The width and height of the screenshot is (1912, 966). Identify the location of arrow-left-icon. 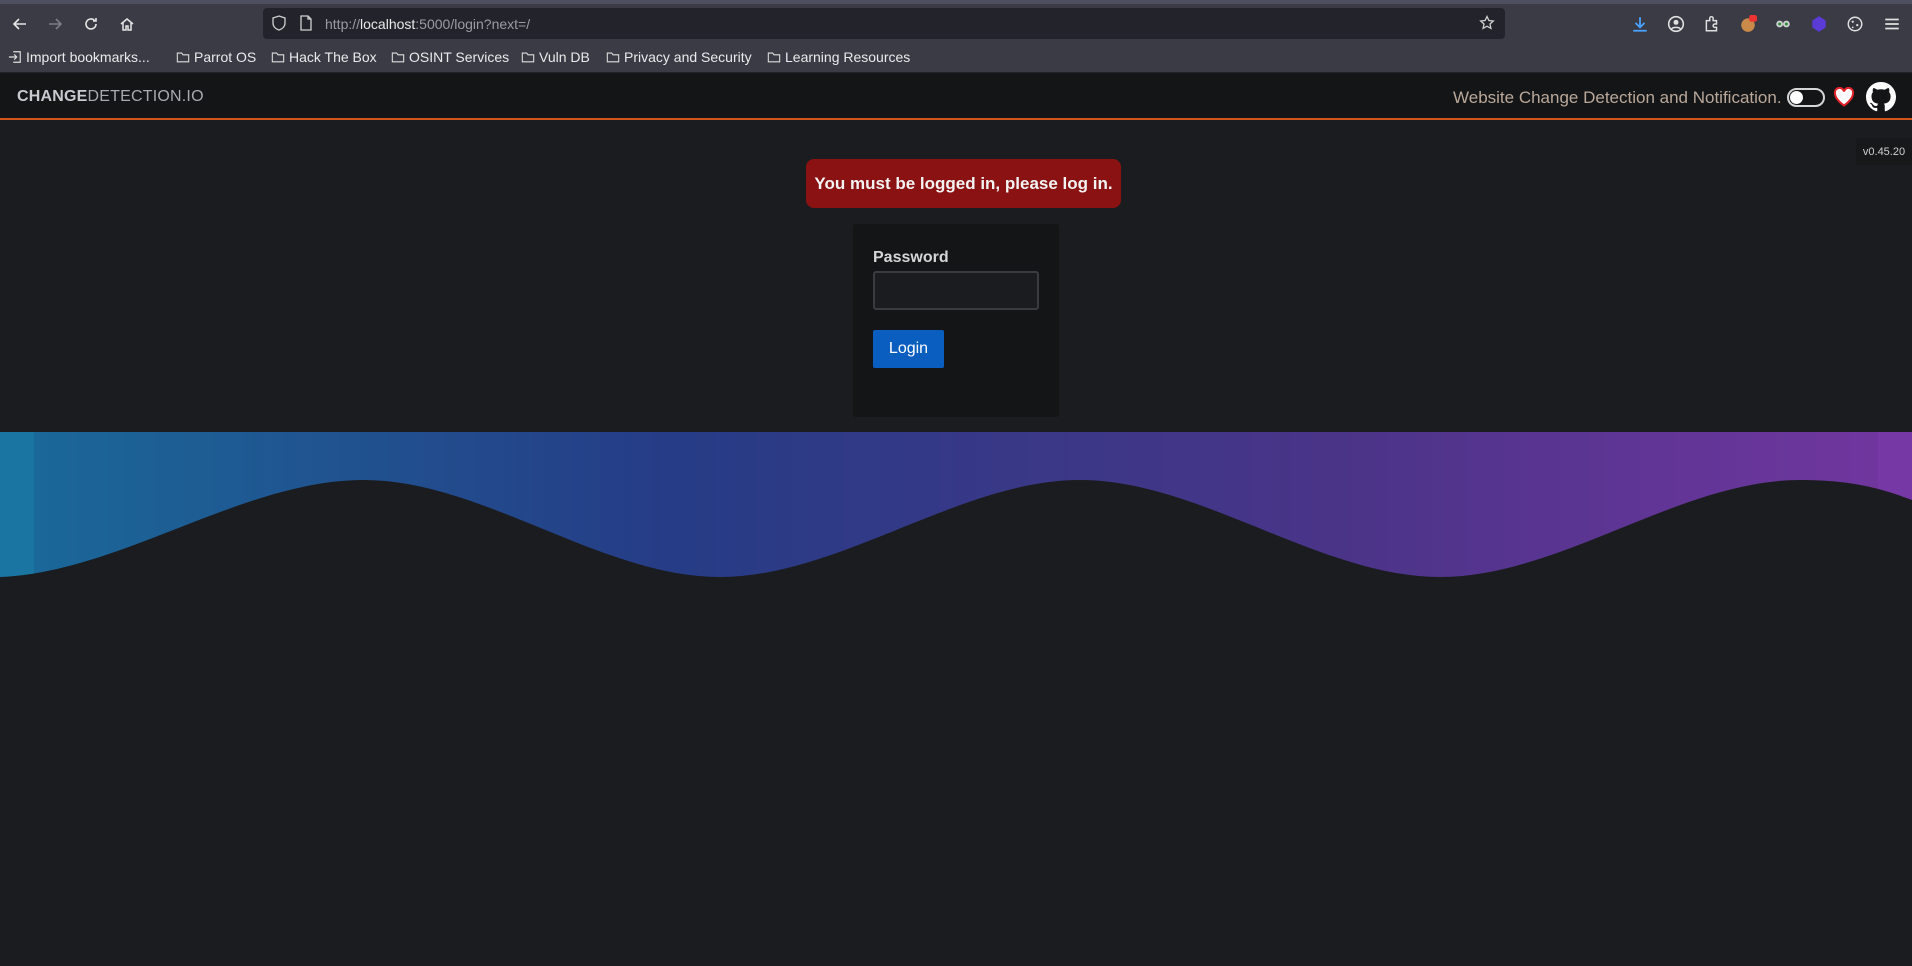
(19, 24).